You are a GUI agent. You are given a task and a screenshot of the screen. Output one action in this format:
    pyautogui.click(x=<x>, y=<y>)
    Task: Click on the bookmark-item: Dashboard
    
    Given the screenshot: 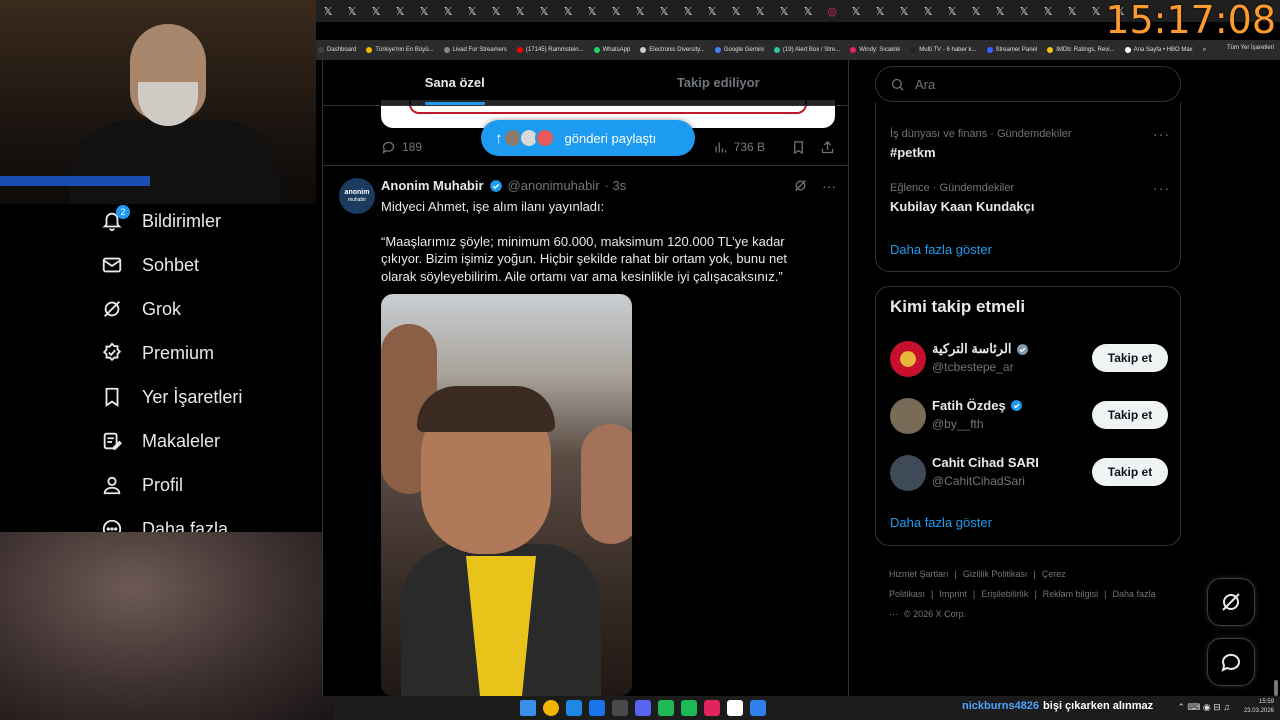 What is the action you would take?
    pyautogui.click(x=337, y=50)
    